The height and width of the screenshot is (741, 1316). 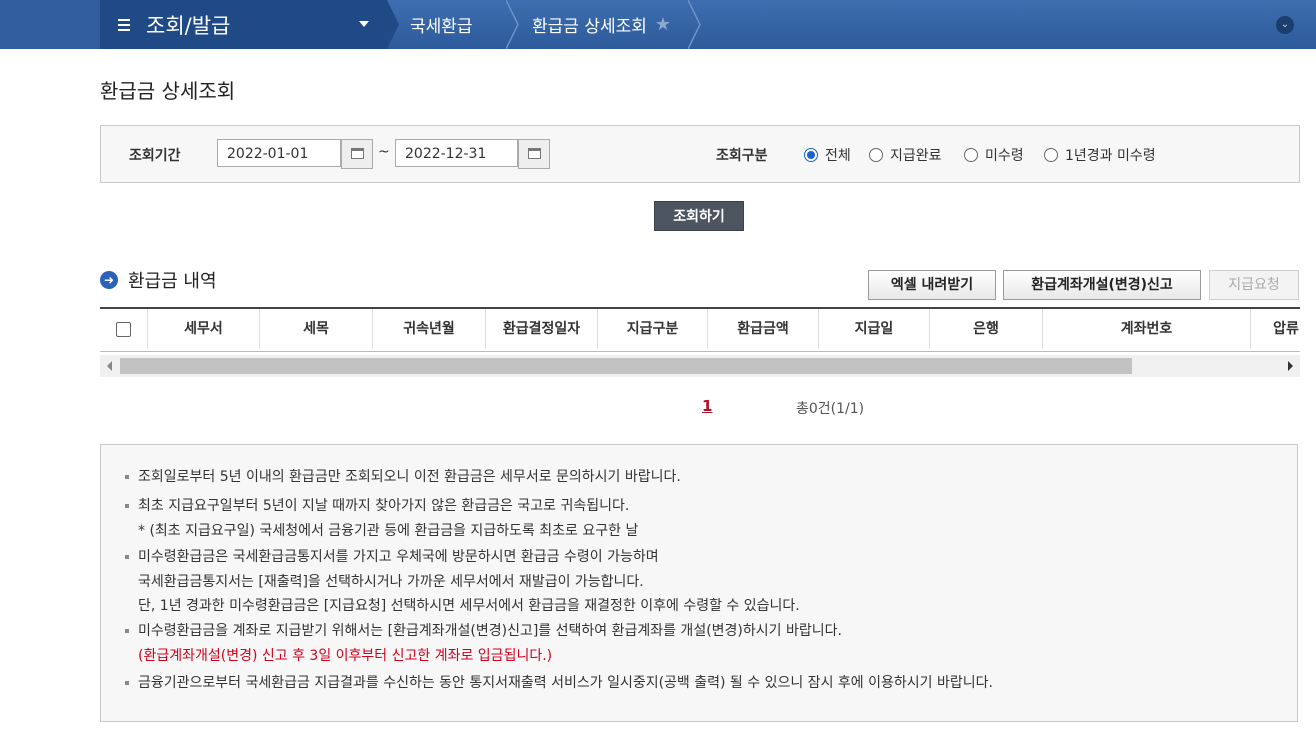 What do you see at coordinates (109, 280) in the screenshot?
I see `arrow-right-circle-icon: ➜` at bounding box center [109, 280].